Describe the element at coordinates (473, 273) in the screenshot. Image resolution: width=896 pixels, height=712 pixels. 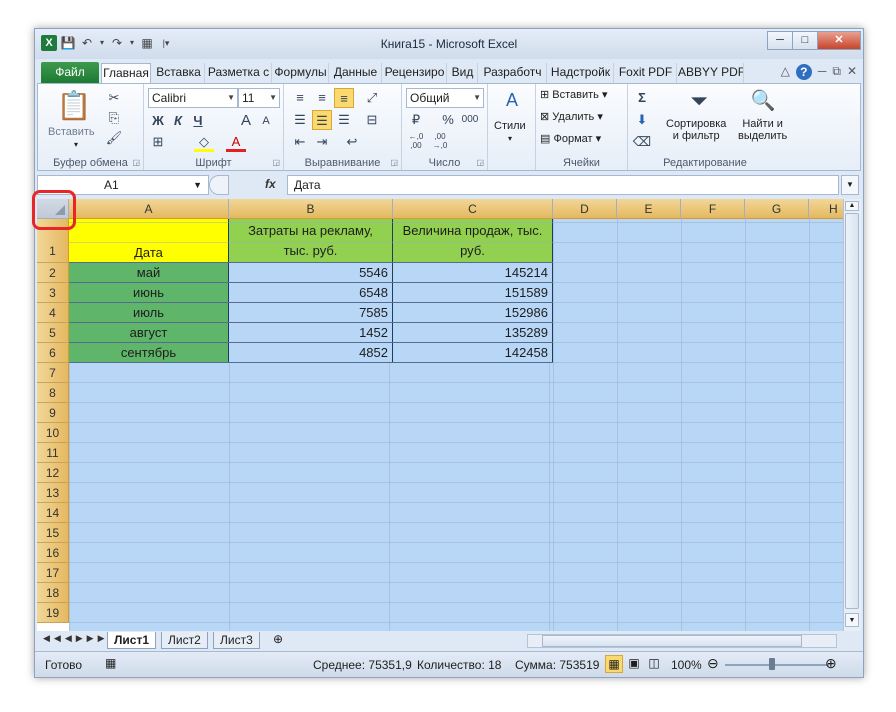
I see `cell-sales: 145214` at that location.